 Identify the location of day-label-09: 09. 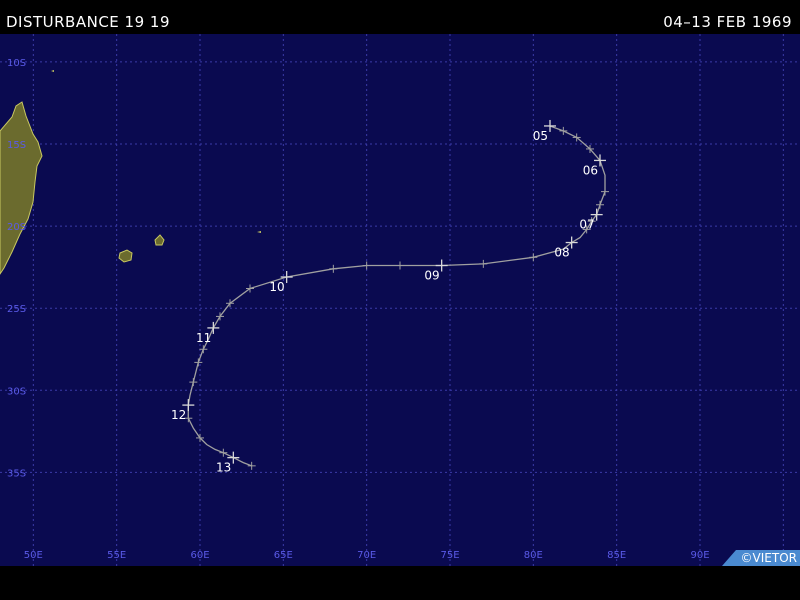
(431, 276).